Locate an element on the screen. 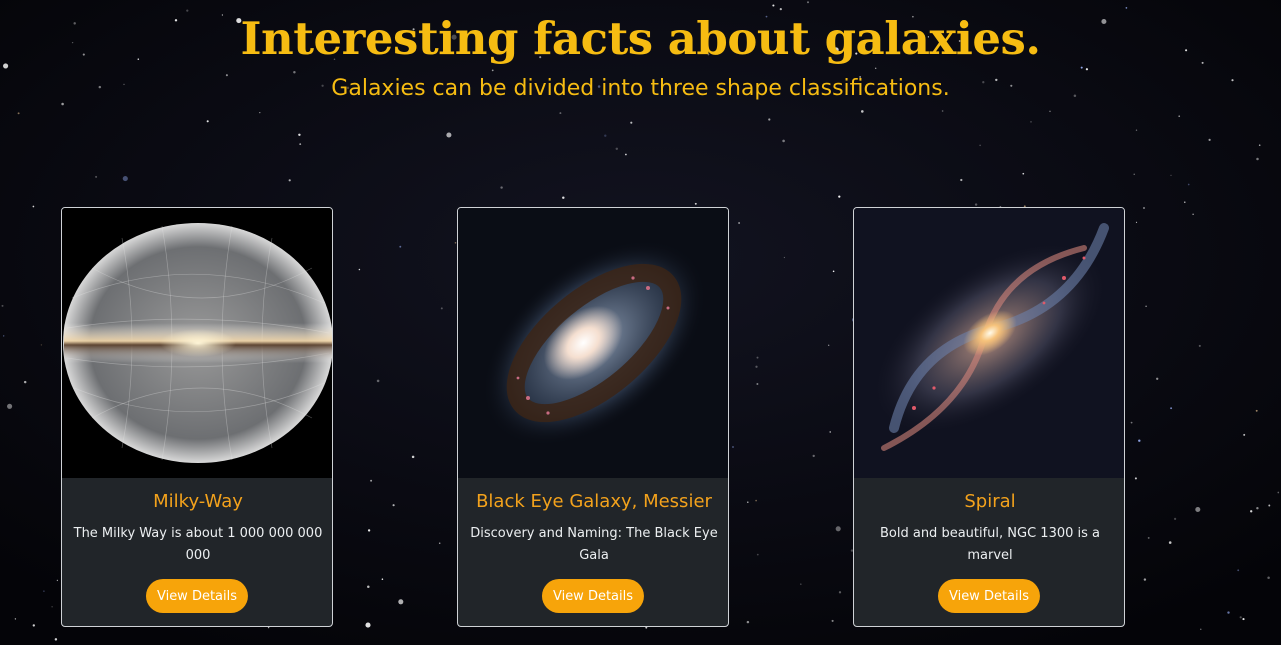  milky-way-image is located at coordinates (197, 343).